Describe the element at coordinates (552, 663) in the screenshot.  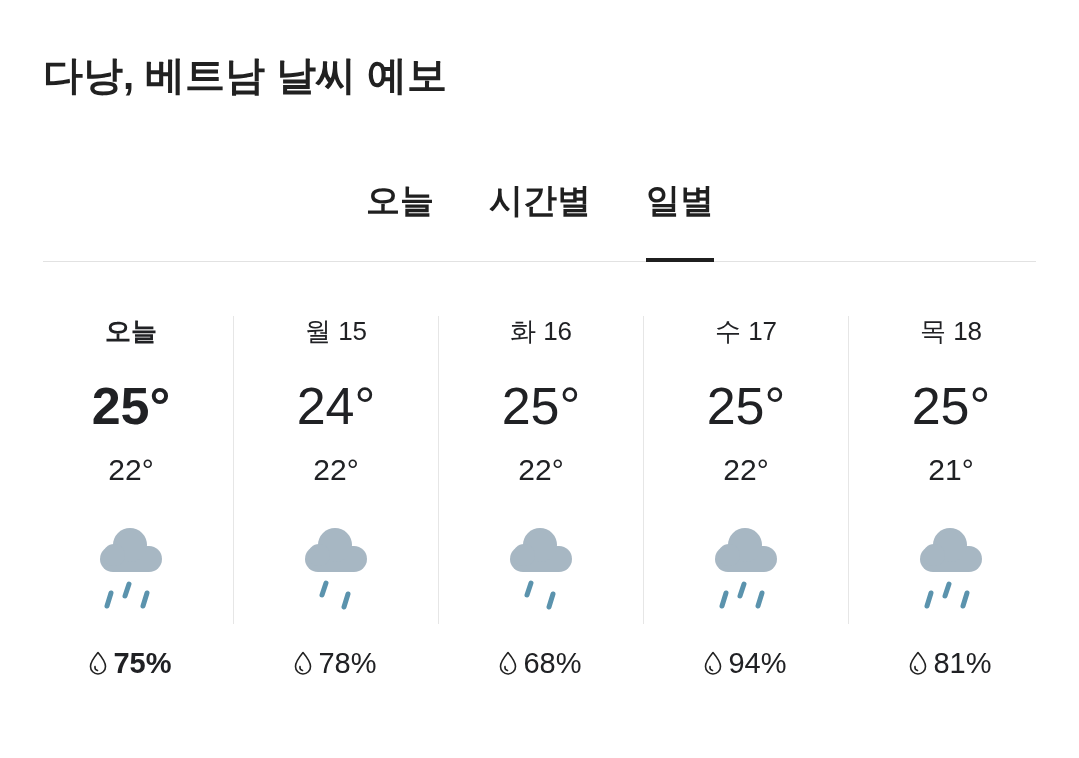
I see `precipitation-chance: 68%` at that location.